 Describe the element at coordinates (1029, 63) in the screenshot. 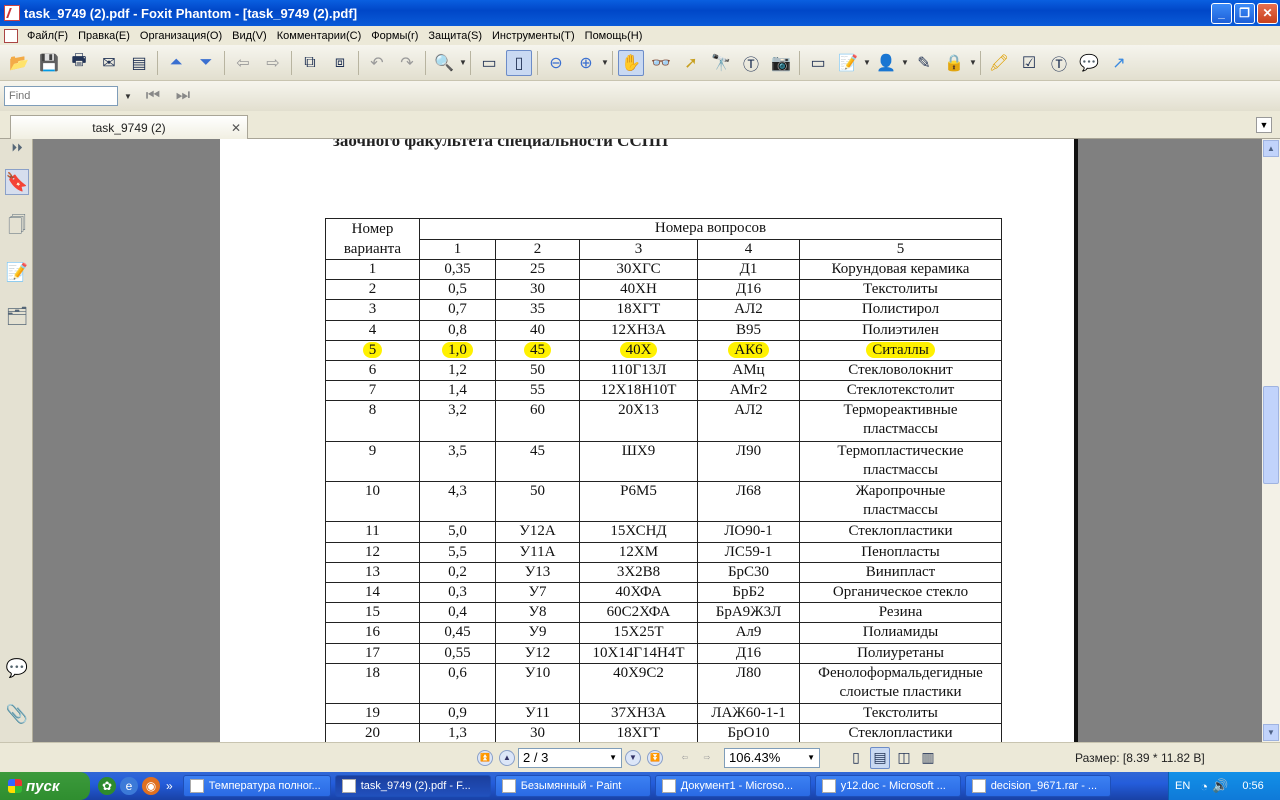

I see `edit-form-icon: ☑` at that location.